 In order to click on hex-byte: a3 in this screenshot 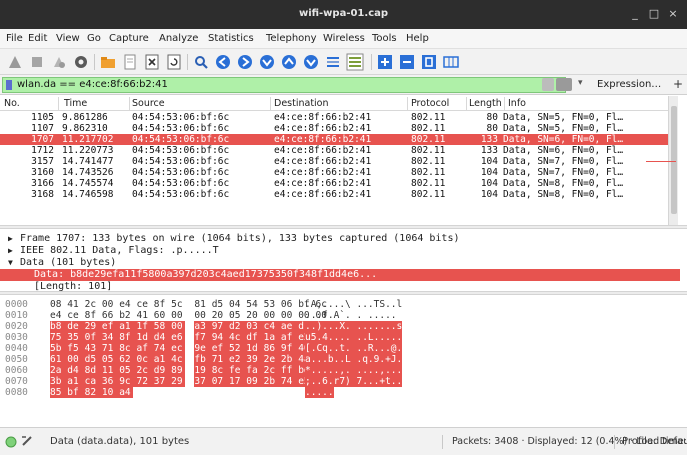, I will do `click(203, 326)`.